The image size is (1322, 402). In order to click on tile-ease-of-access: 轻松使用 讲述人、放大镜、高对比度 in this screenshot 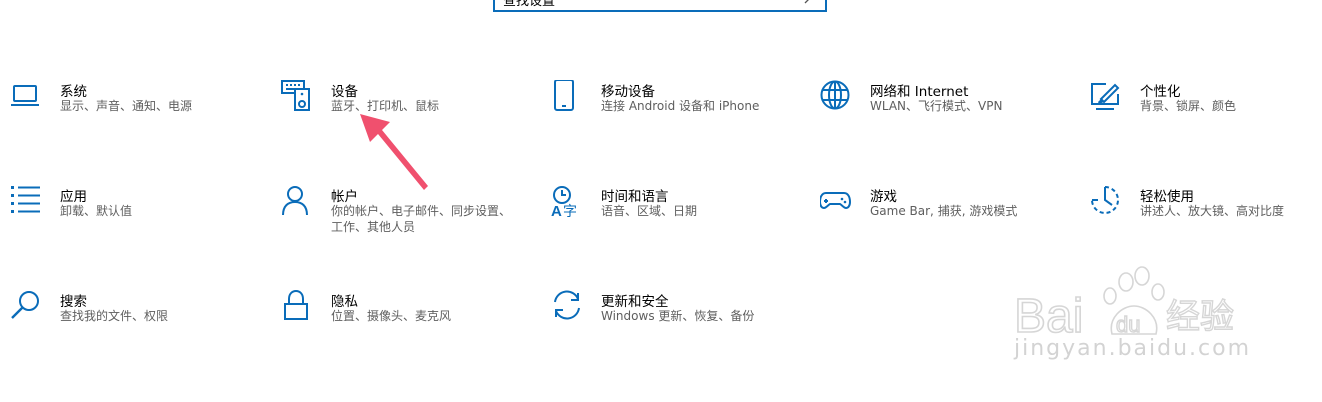, I will do `click(1206, 217)`.